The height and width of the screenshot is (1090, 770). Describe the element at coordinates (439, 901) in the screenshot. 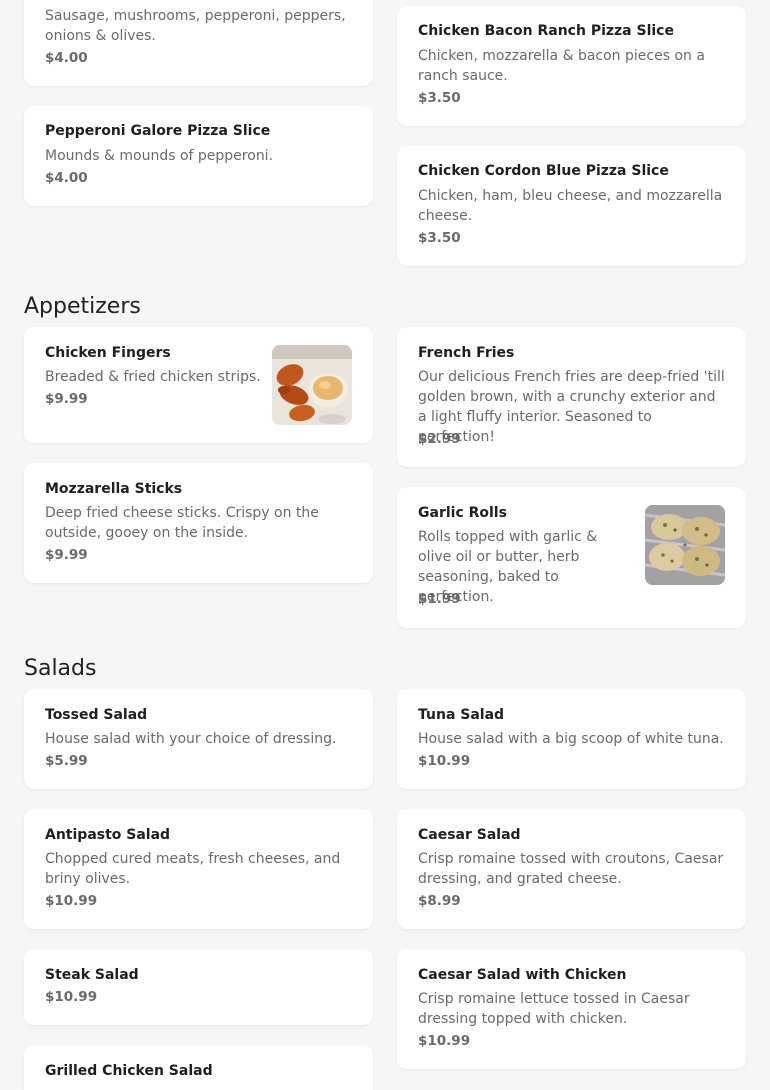

I see `item-price: $8.99` at that location.